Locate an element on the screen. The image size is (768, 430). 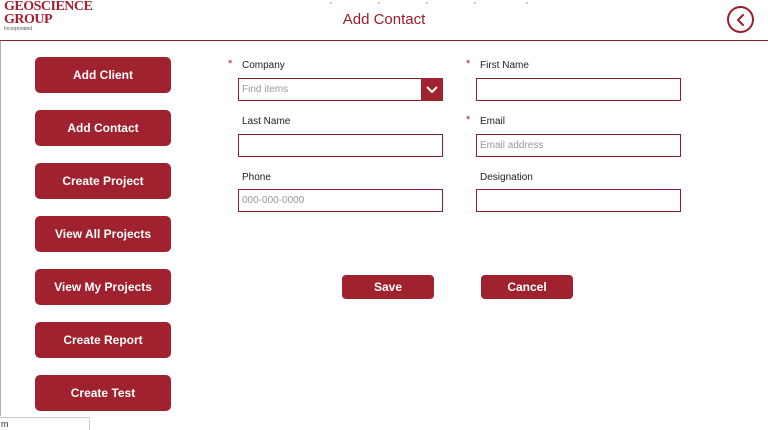
save-button: Save is located at coordinates (388, 287).